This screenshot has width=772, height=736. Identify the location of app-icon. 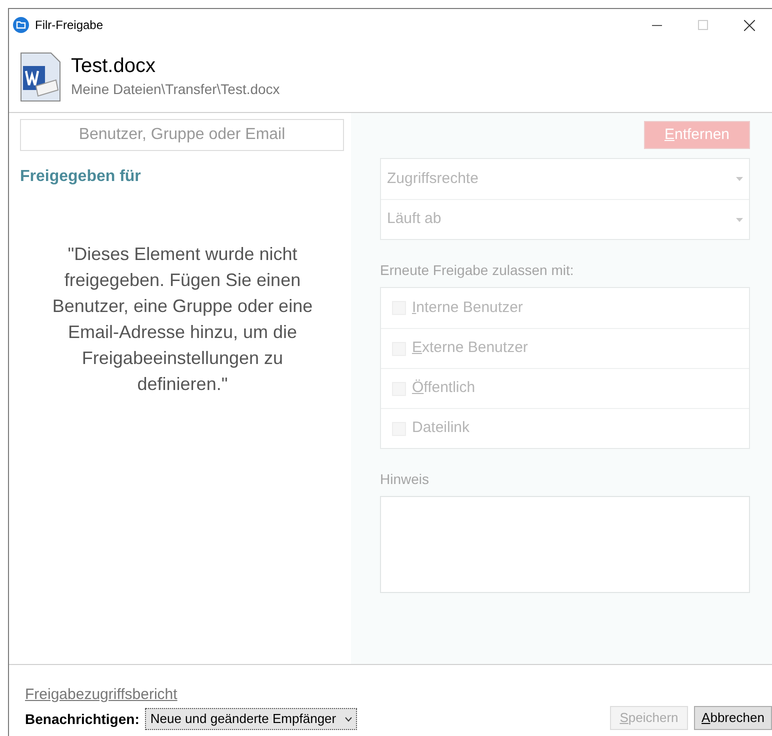
(21, 25).